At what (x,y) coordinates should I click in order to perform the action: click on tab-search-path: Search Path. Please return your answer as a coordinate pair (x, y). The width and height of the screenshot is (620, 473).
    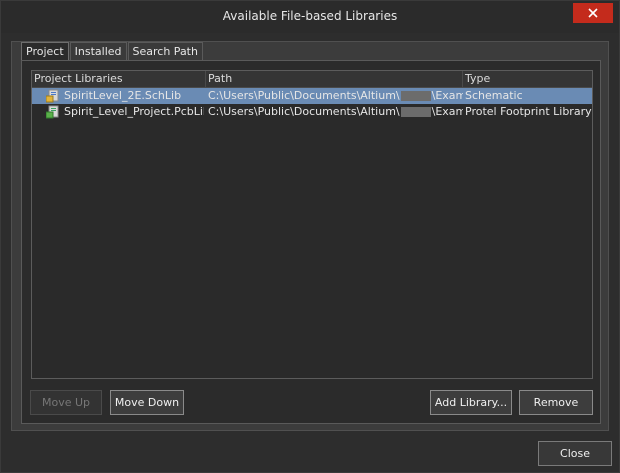
    Looking at the image, I should click on (165, 51).